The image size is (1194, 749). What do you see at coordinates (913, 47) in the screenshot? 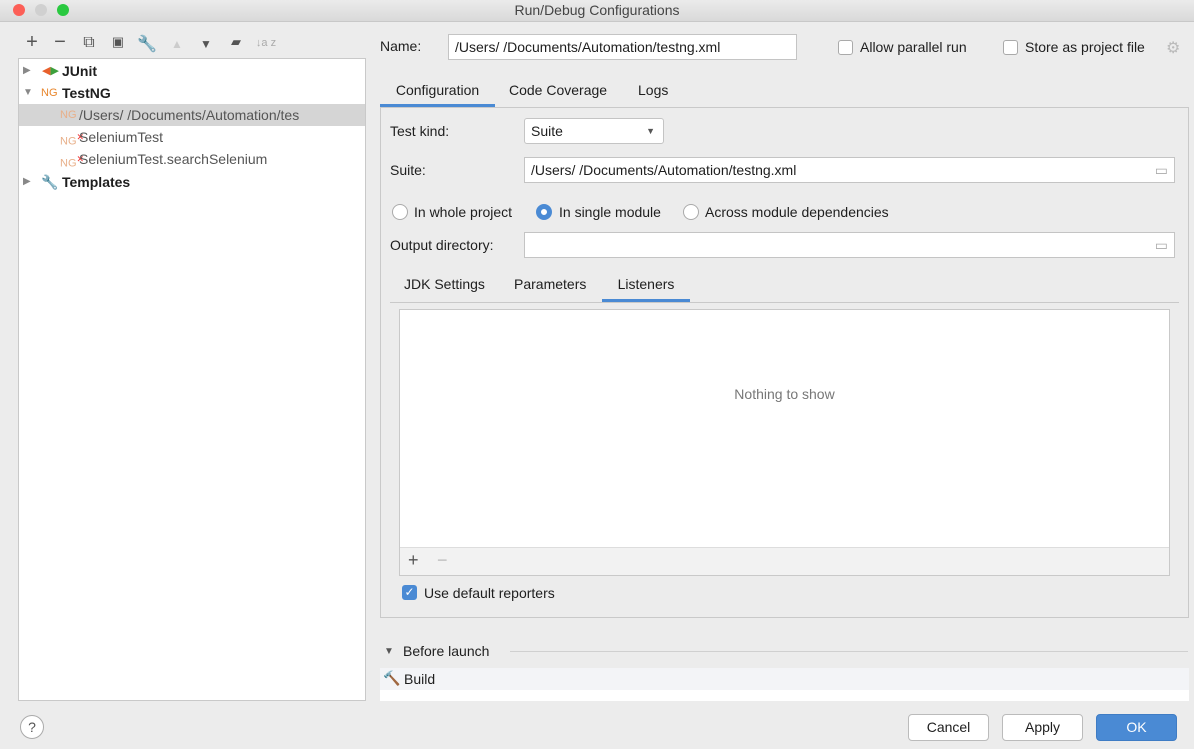
I see `allow-parallel-label: Allow parallel run` at bounding box center [913, 47].